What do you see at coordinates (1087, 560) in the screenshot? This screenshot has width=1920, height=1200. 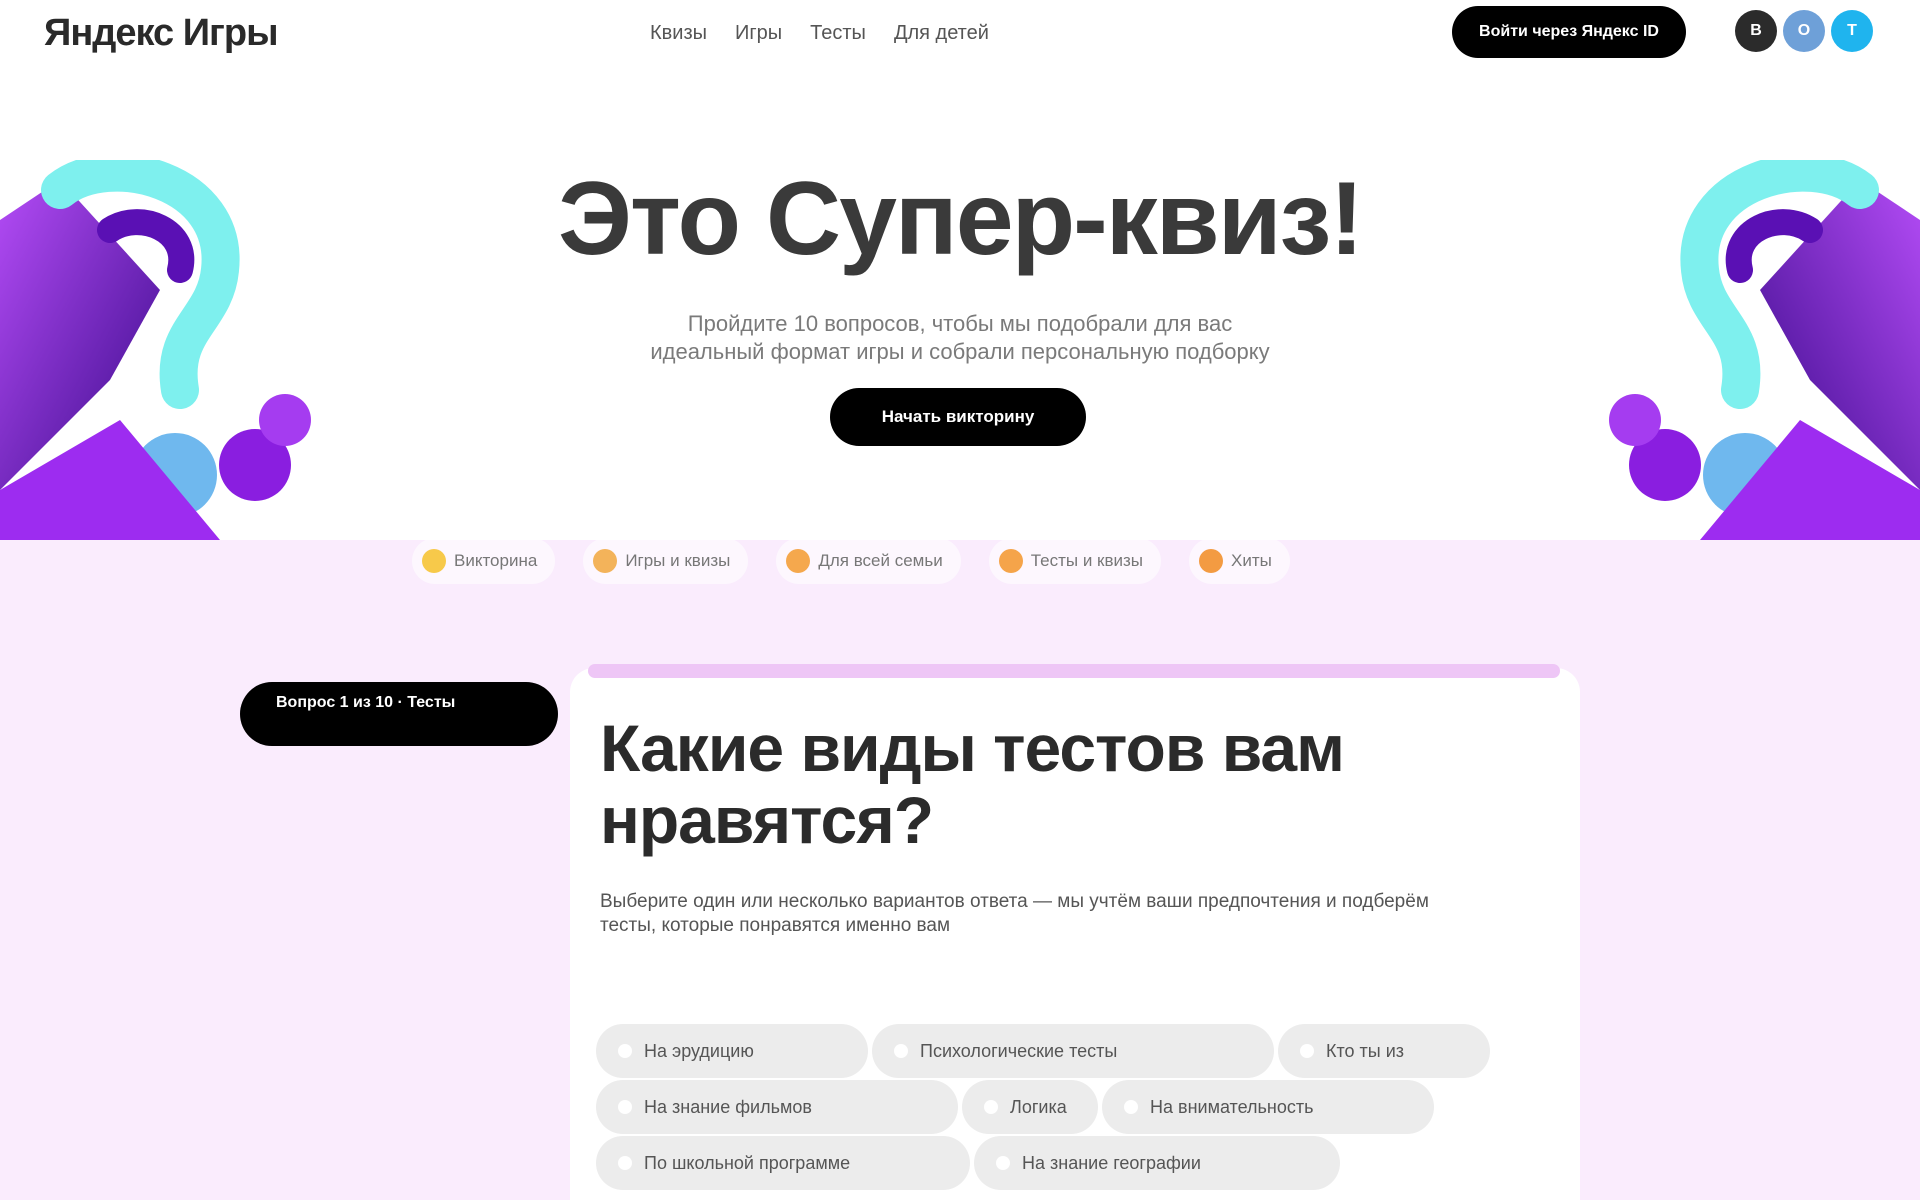 I see `tab-label: Тесты и квизы` at bounding box center [1087, 560].